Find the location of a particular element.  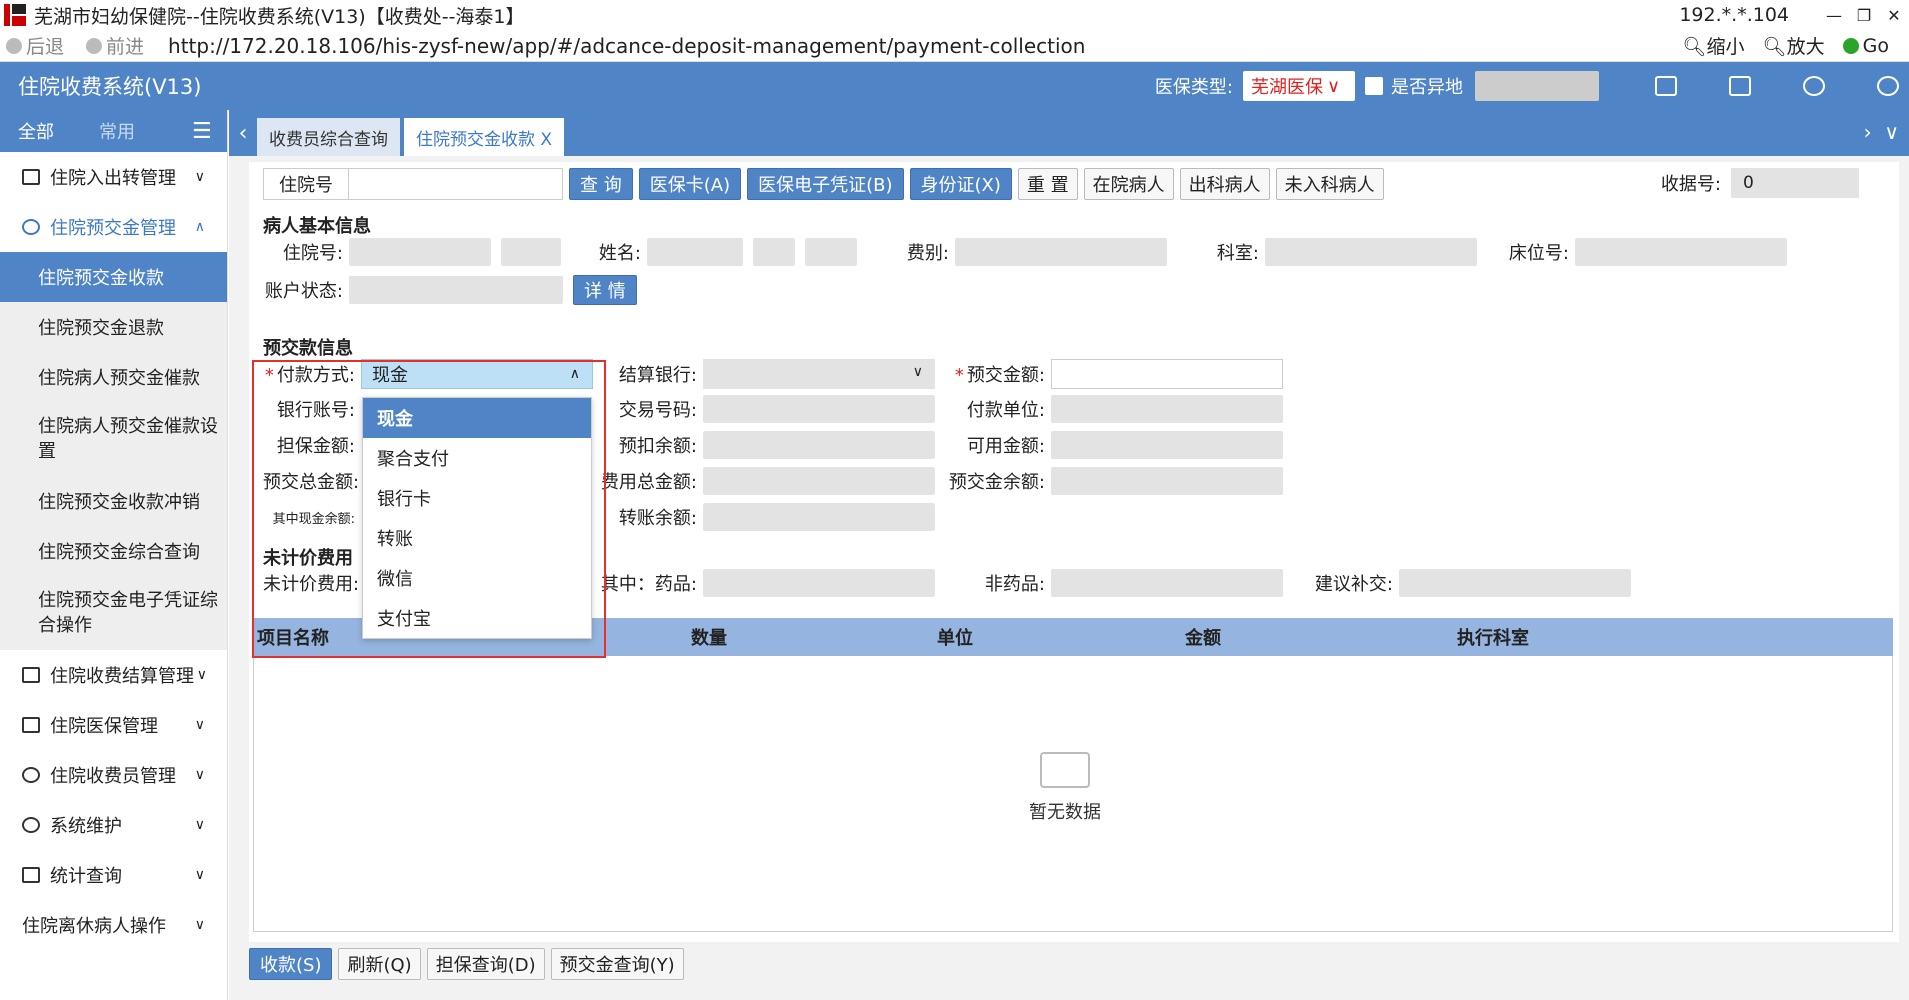

gear-icon is located at coordinates (31, 825).